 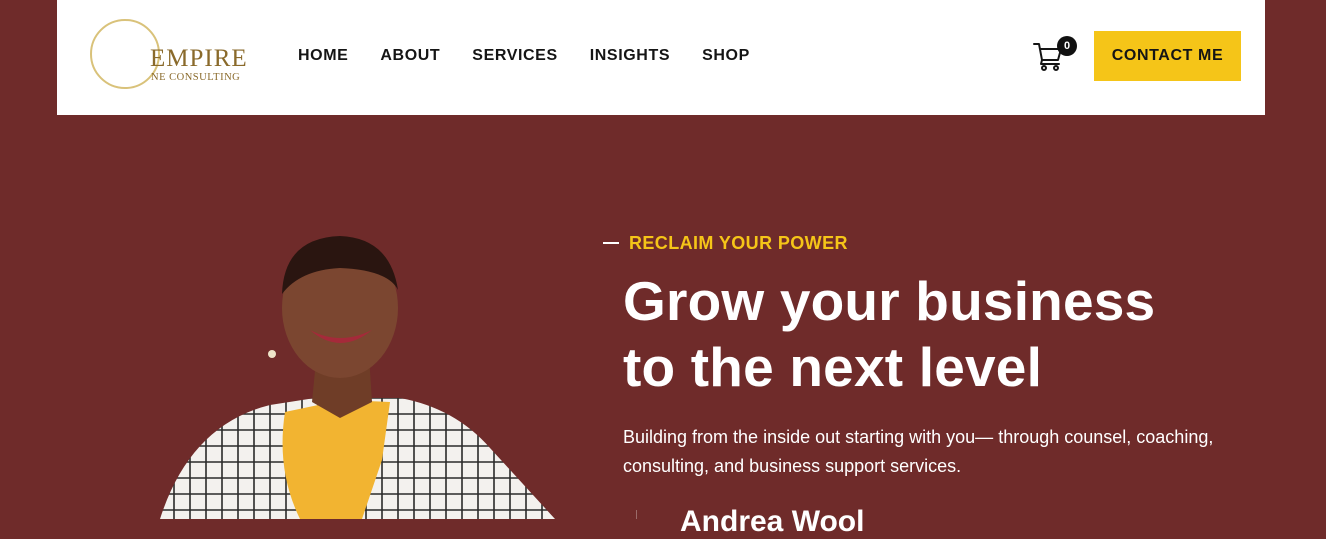 I want to click on nav-about: ABOUT, so click(x=410, y=56).